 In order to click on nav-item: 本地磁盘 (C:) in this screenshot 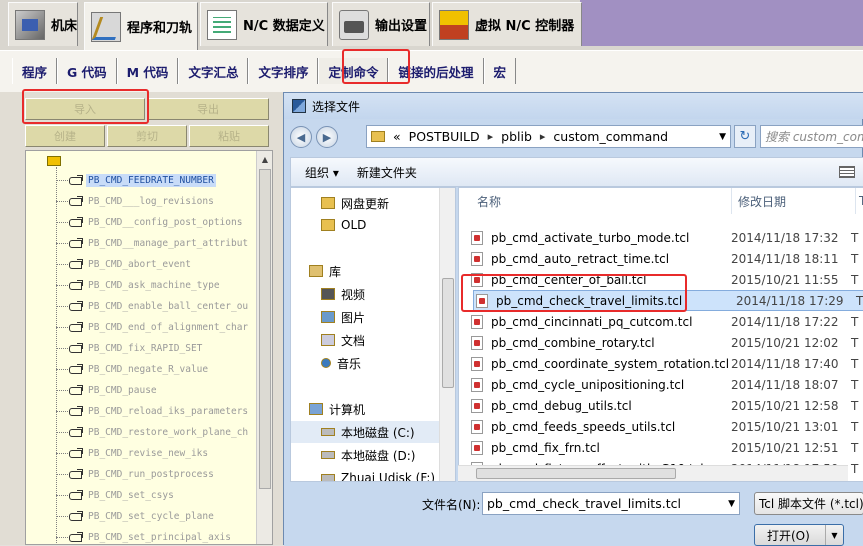, I will do `click(373, 432)`.